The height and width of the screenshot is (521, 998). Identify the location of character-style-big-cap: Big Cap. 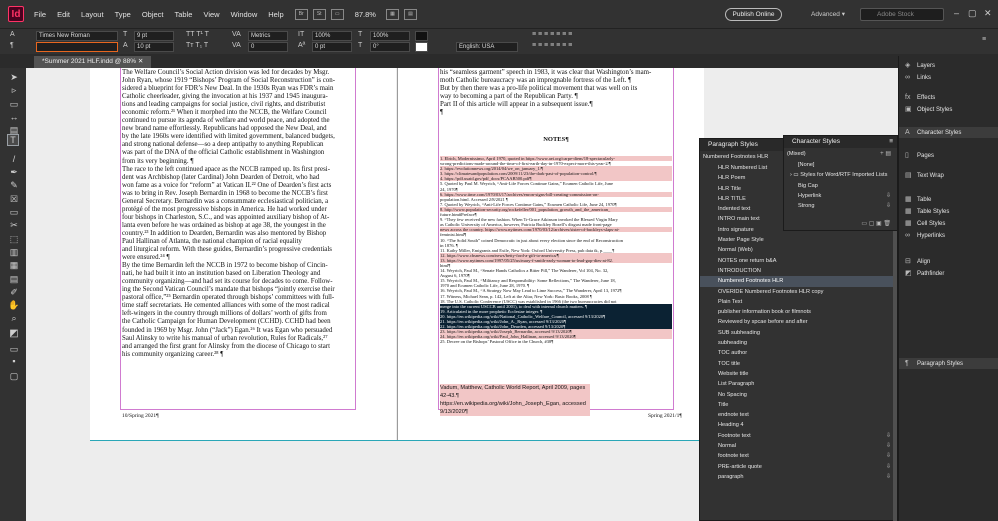
(840, 186).